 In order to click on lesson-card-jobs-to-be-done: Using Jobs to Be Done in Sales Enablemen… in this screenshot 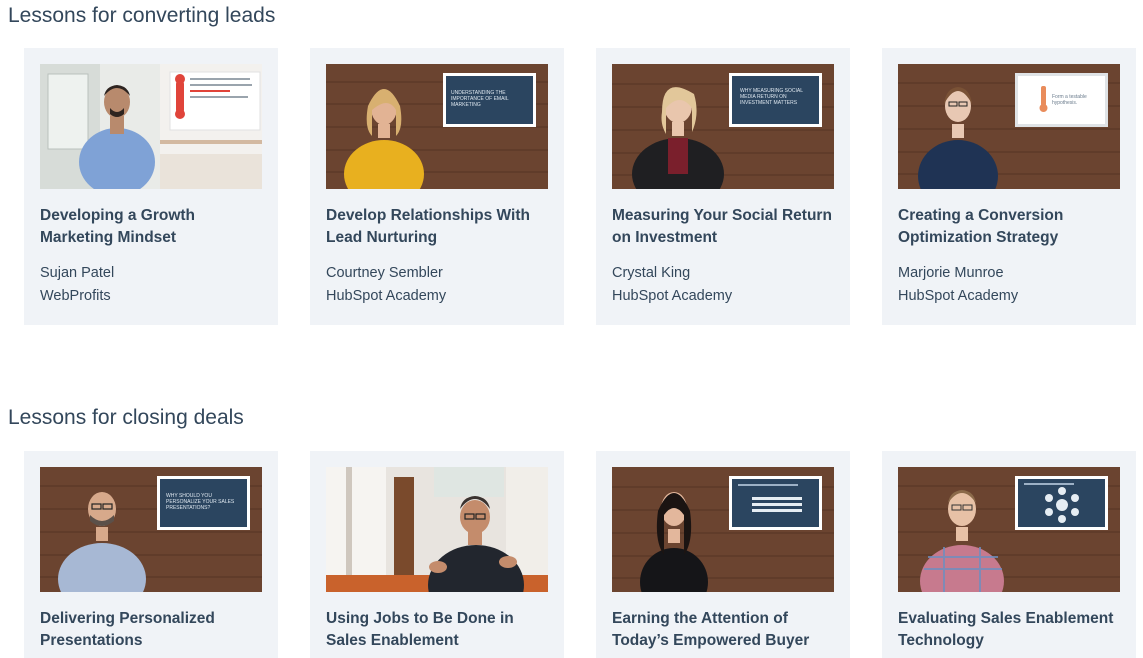, I will do `click(437, 554)`.